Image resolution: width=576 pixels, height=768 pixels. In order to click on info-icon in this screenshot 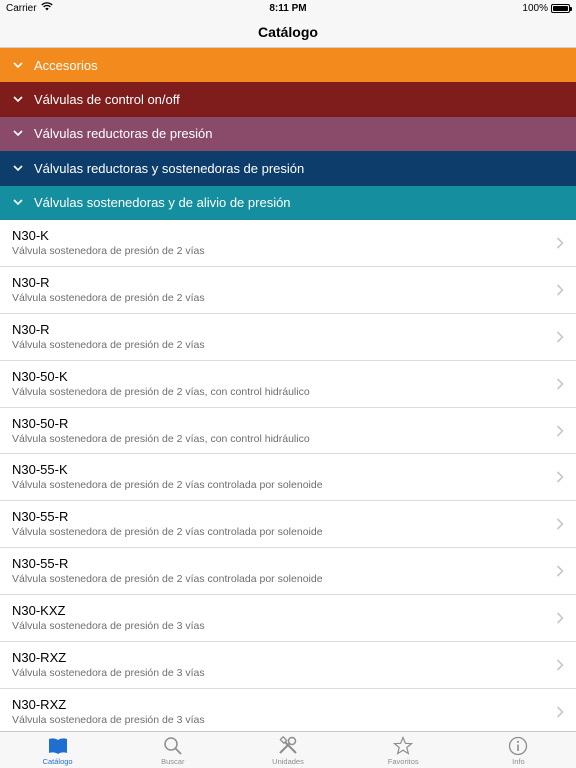, I will do `click(518, 746)`.